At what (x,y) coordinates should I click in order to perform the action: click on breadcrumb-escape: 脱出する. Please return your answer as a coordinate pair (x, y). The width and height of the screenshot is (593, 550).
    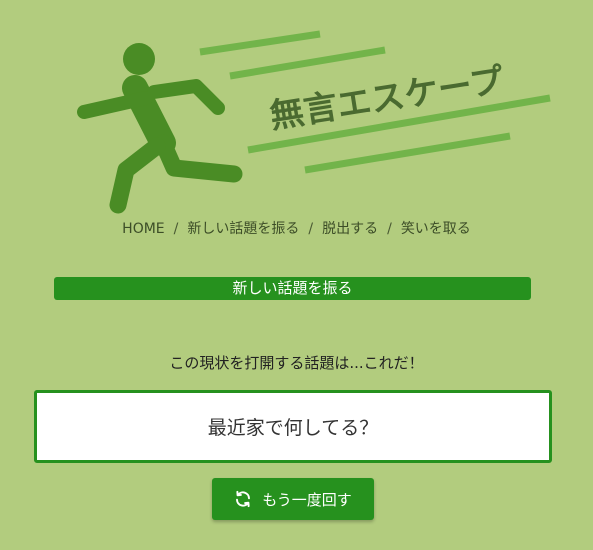
    Looking at the image, I should click on (350, 229).